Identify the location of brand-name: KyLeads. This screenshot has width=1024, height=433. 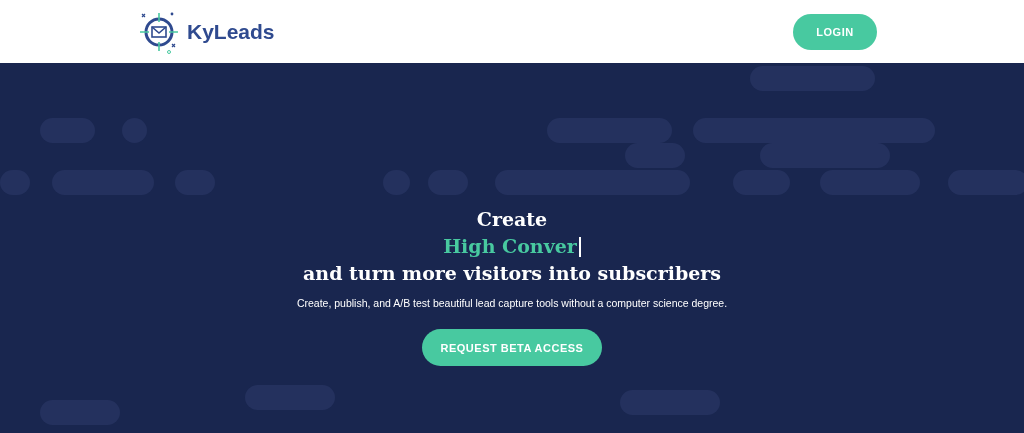
(231, 31).